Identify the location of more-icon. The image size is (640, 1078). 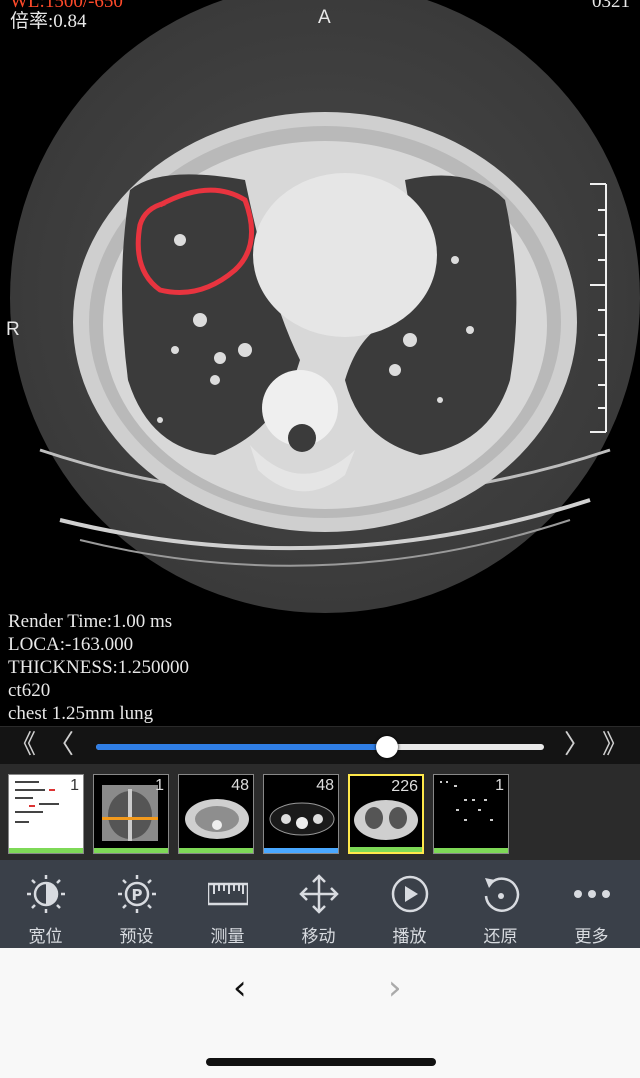
(592, 894).